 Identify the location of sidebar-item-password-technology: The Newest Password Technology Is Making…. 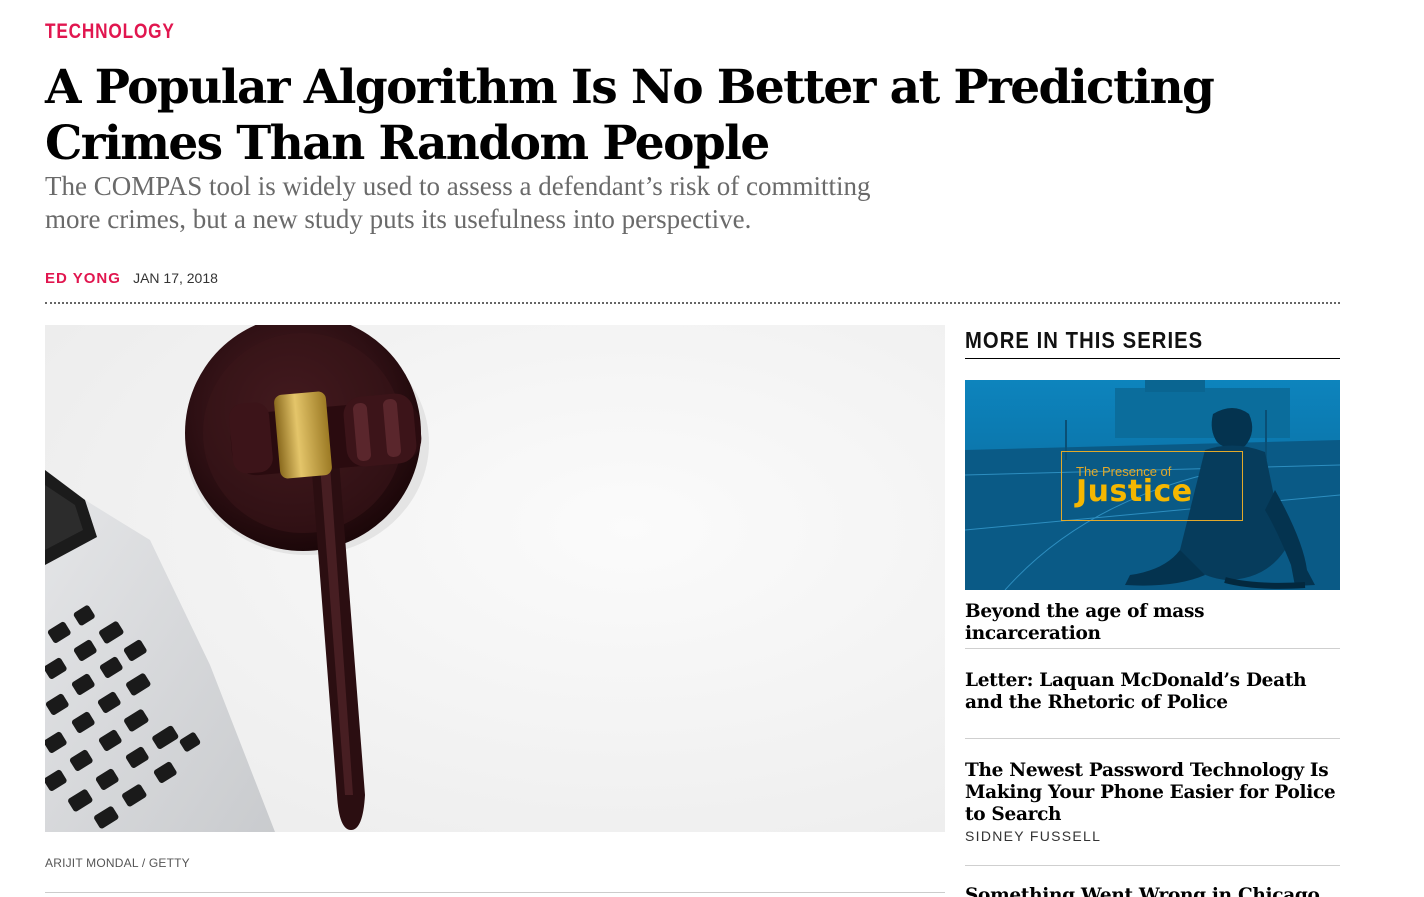
(1152, 802).